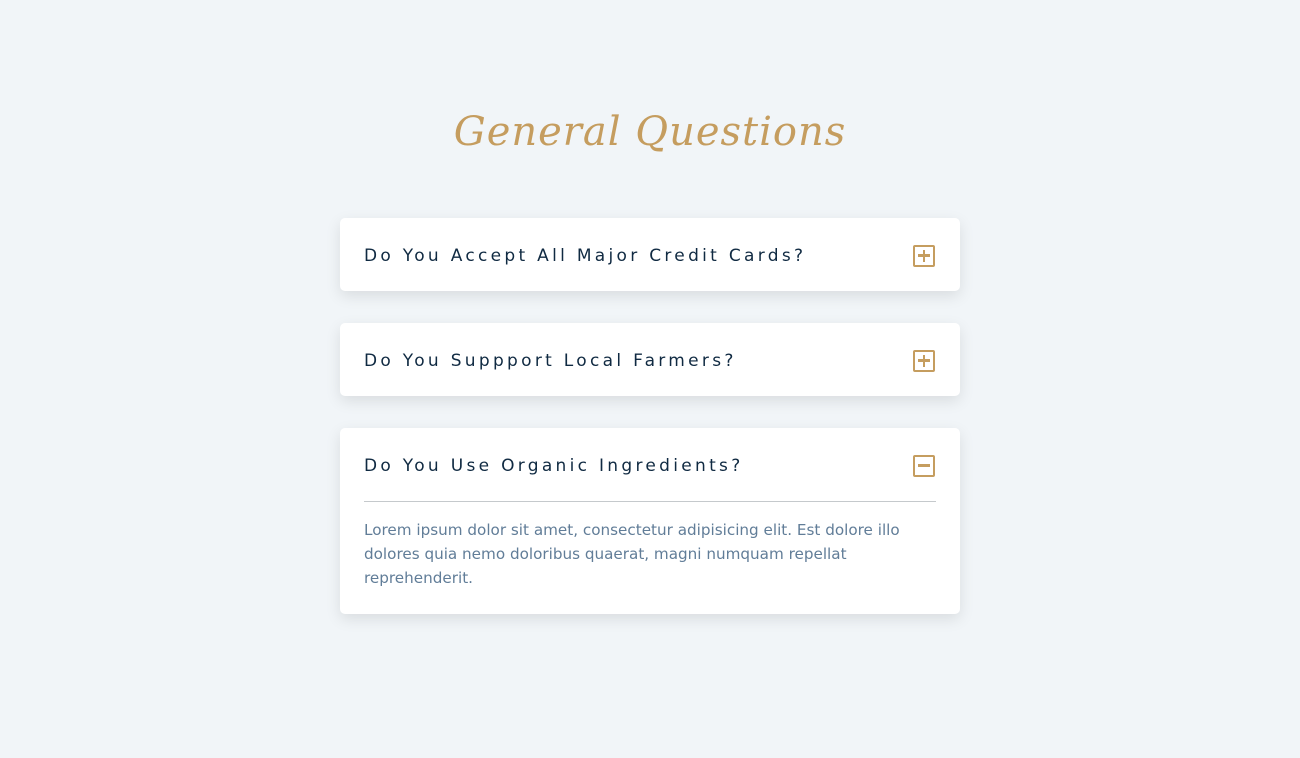 The image size is (1300, 758). I want to click on page-title: General Questions, so click(650, 132).